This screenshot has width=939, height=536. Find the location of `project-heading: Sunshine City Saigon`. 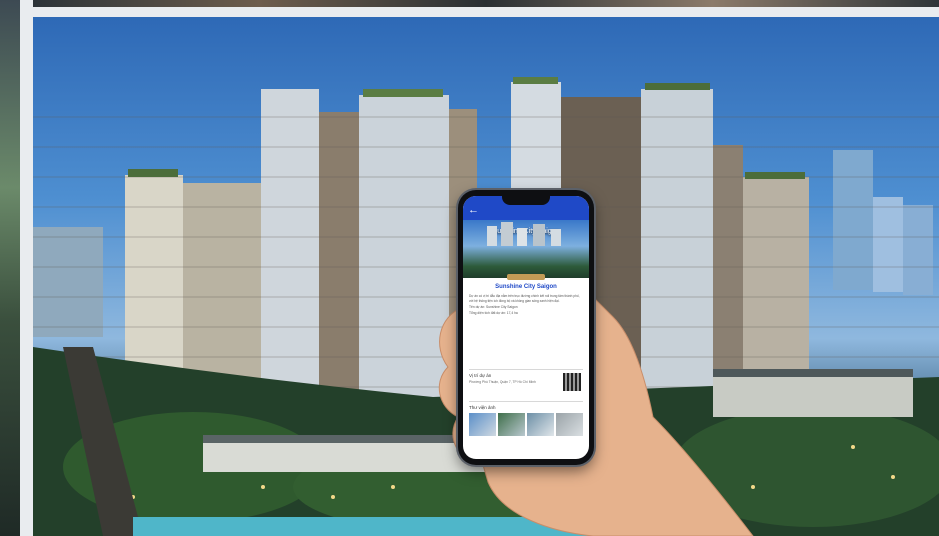

project-heading: Sunshine City Saigon is located at coordinates (526, 287).